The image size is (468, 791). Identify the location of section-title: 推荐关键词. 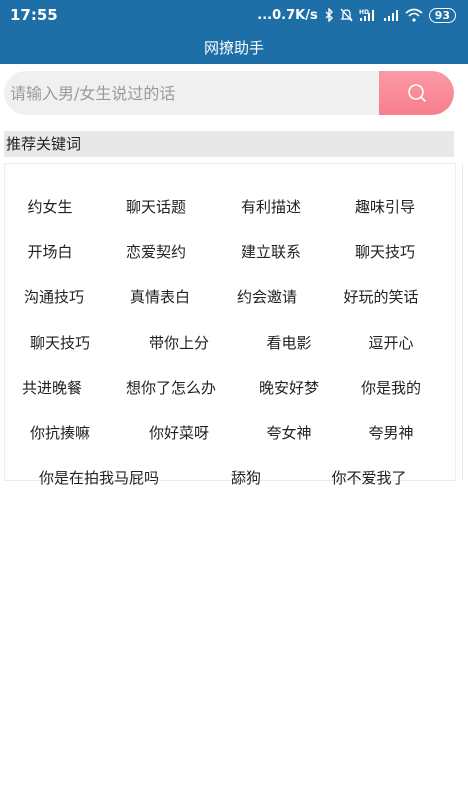
(44, 144).